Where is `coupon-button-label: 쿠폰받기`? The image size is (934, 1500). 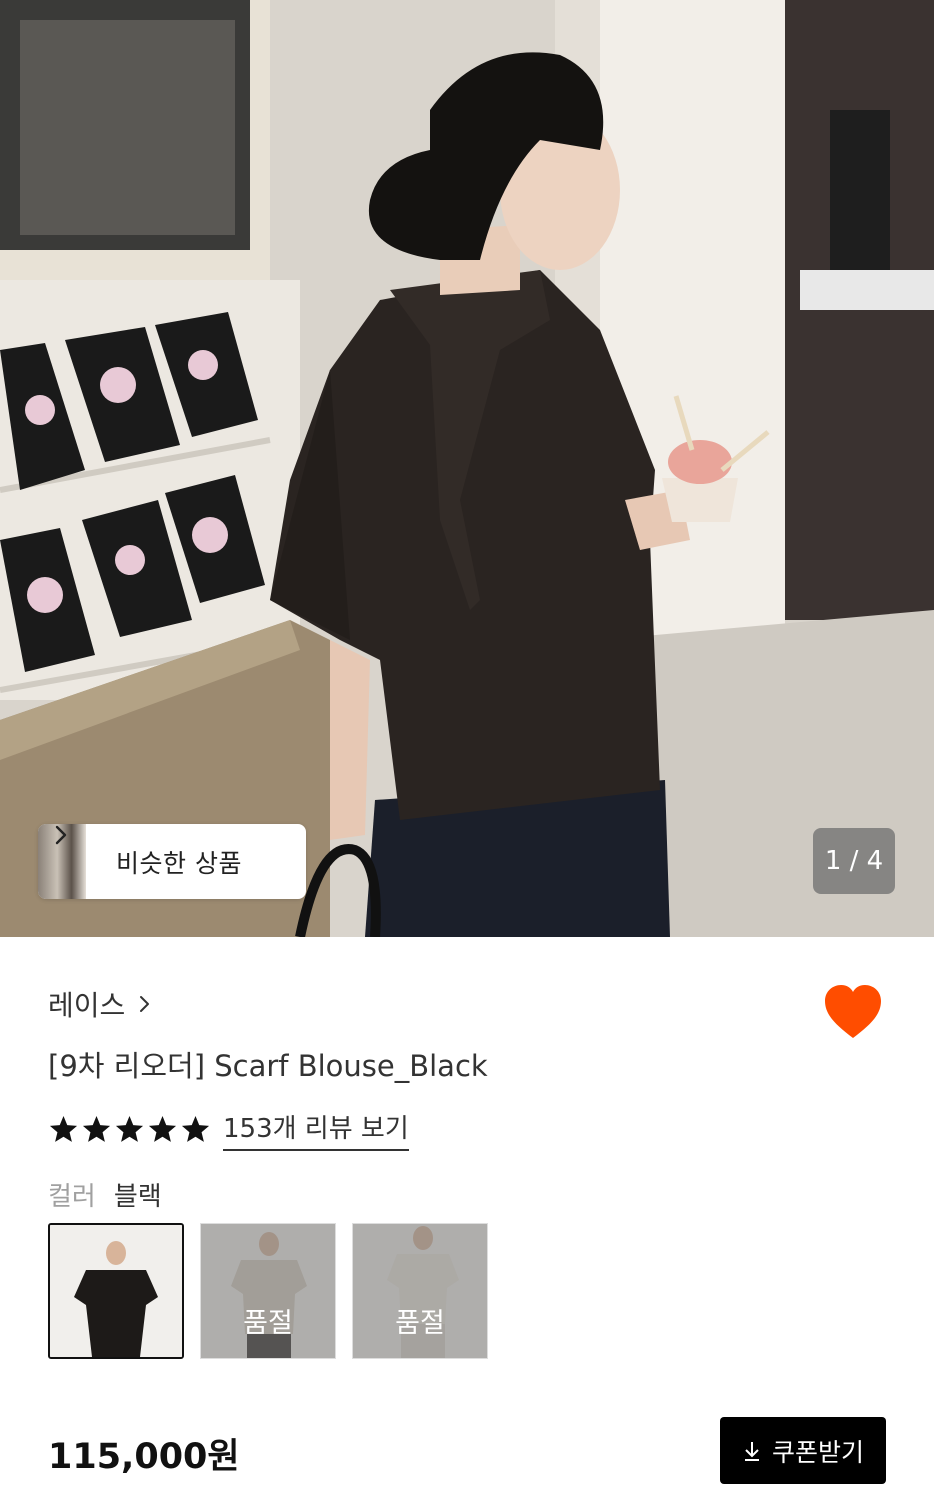 coupon-button-label: 쿠폰받기 is located at coordinates (817, 1452).